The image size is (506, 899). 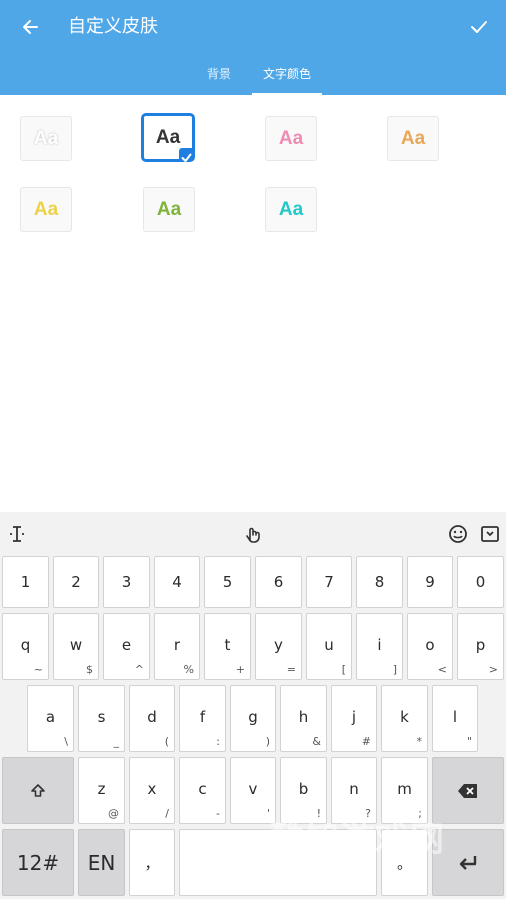 What do you see at coordinates (152, 790) in the screenshot?
I see `key-x: x /` at bounding box center [152, 790].